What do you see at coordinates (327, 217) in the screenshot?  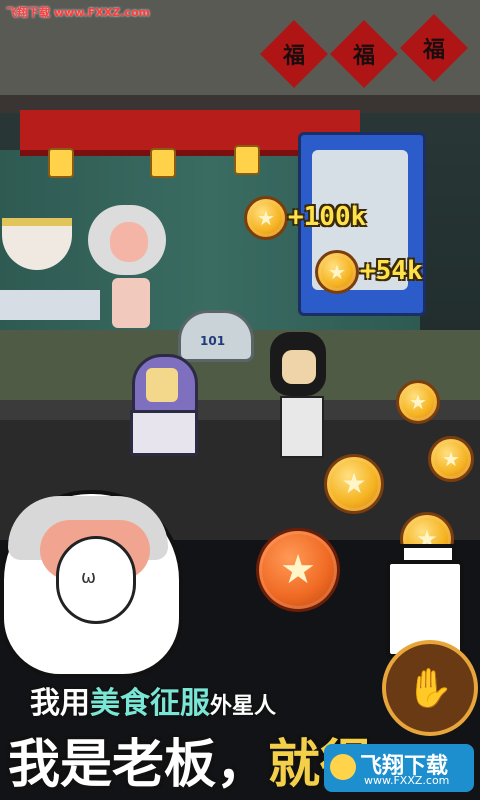 I see `bonus-text: +100k` at bounding box center [327, 217].